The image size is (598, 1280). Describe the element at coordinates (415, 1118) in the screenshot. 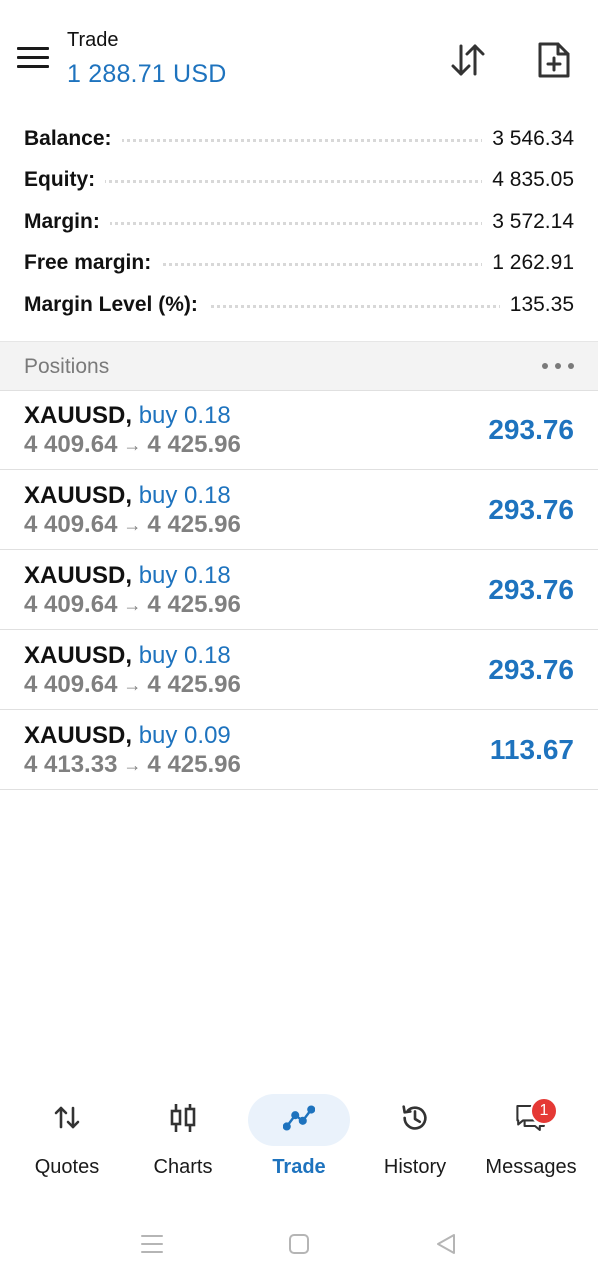

I see `history-icon` at that location.